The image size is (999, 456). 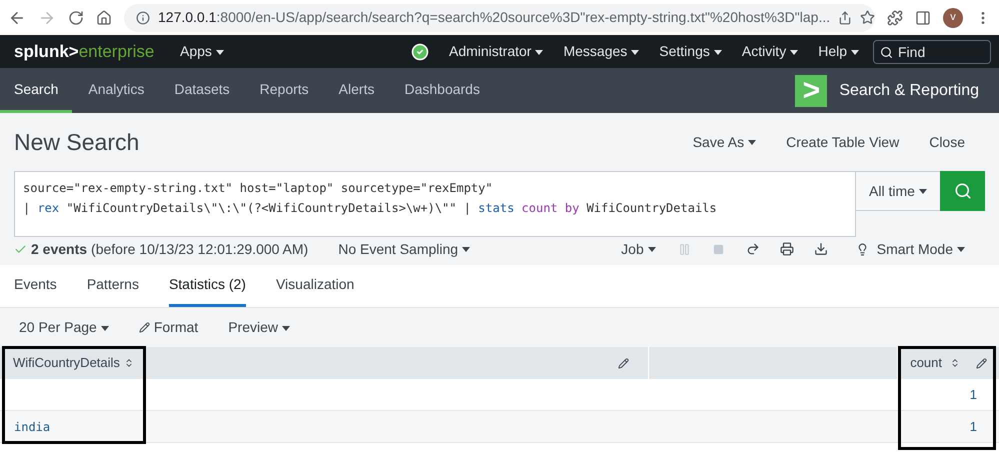 What do you see at coordinates (77, 142) in the screenshot?
I see `page-title: New Search` at bounding box center [77, 142].